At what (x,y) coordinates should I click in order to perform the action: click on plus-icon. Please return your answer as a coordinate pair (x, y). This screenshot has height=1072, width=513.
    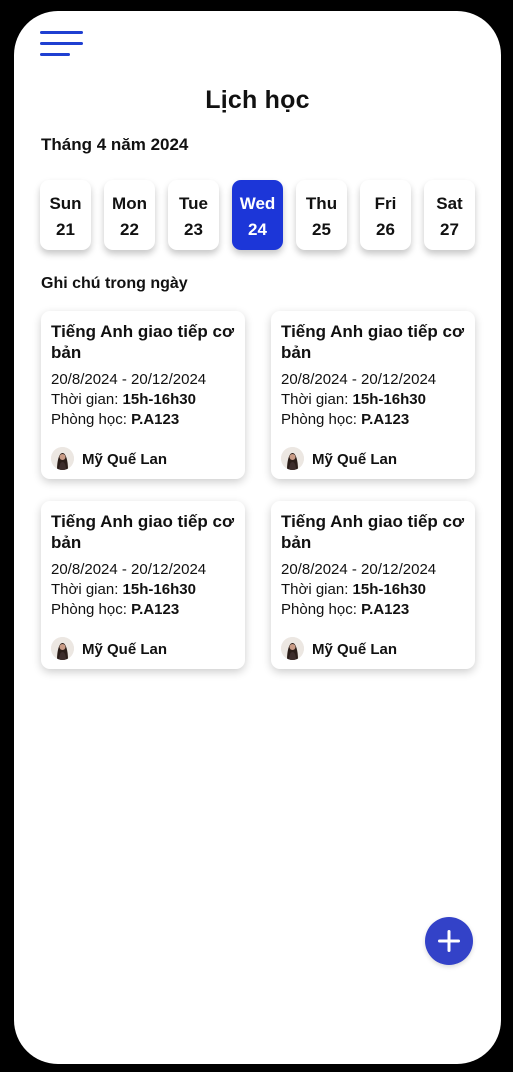
    Looking at the image, I should click on (449, 941).